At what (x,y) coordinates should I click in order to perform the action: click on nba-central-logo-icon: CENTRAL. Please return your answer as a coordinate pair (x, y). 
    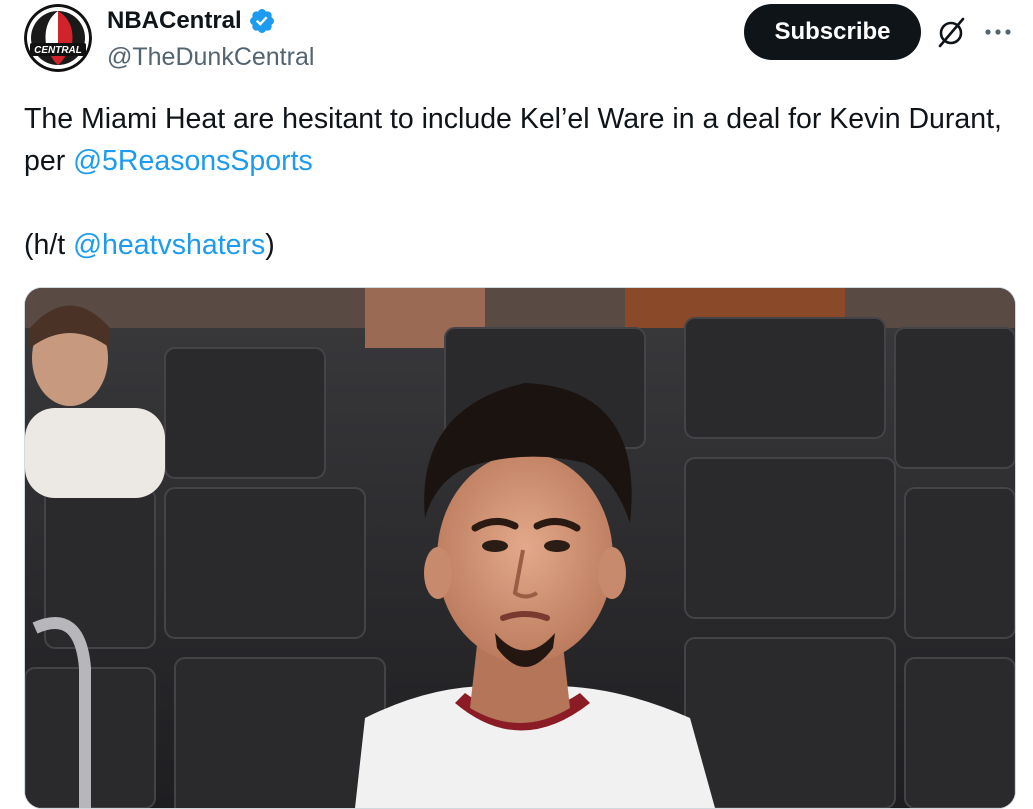
    Looking at the image, I should click on (58, 38).